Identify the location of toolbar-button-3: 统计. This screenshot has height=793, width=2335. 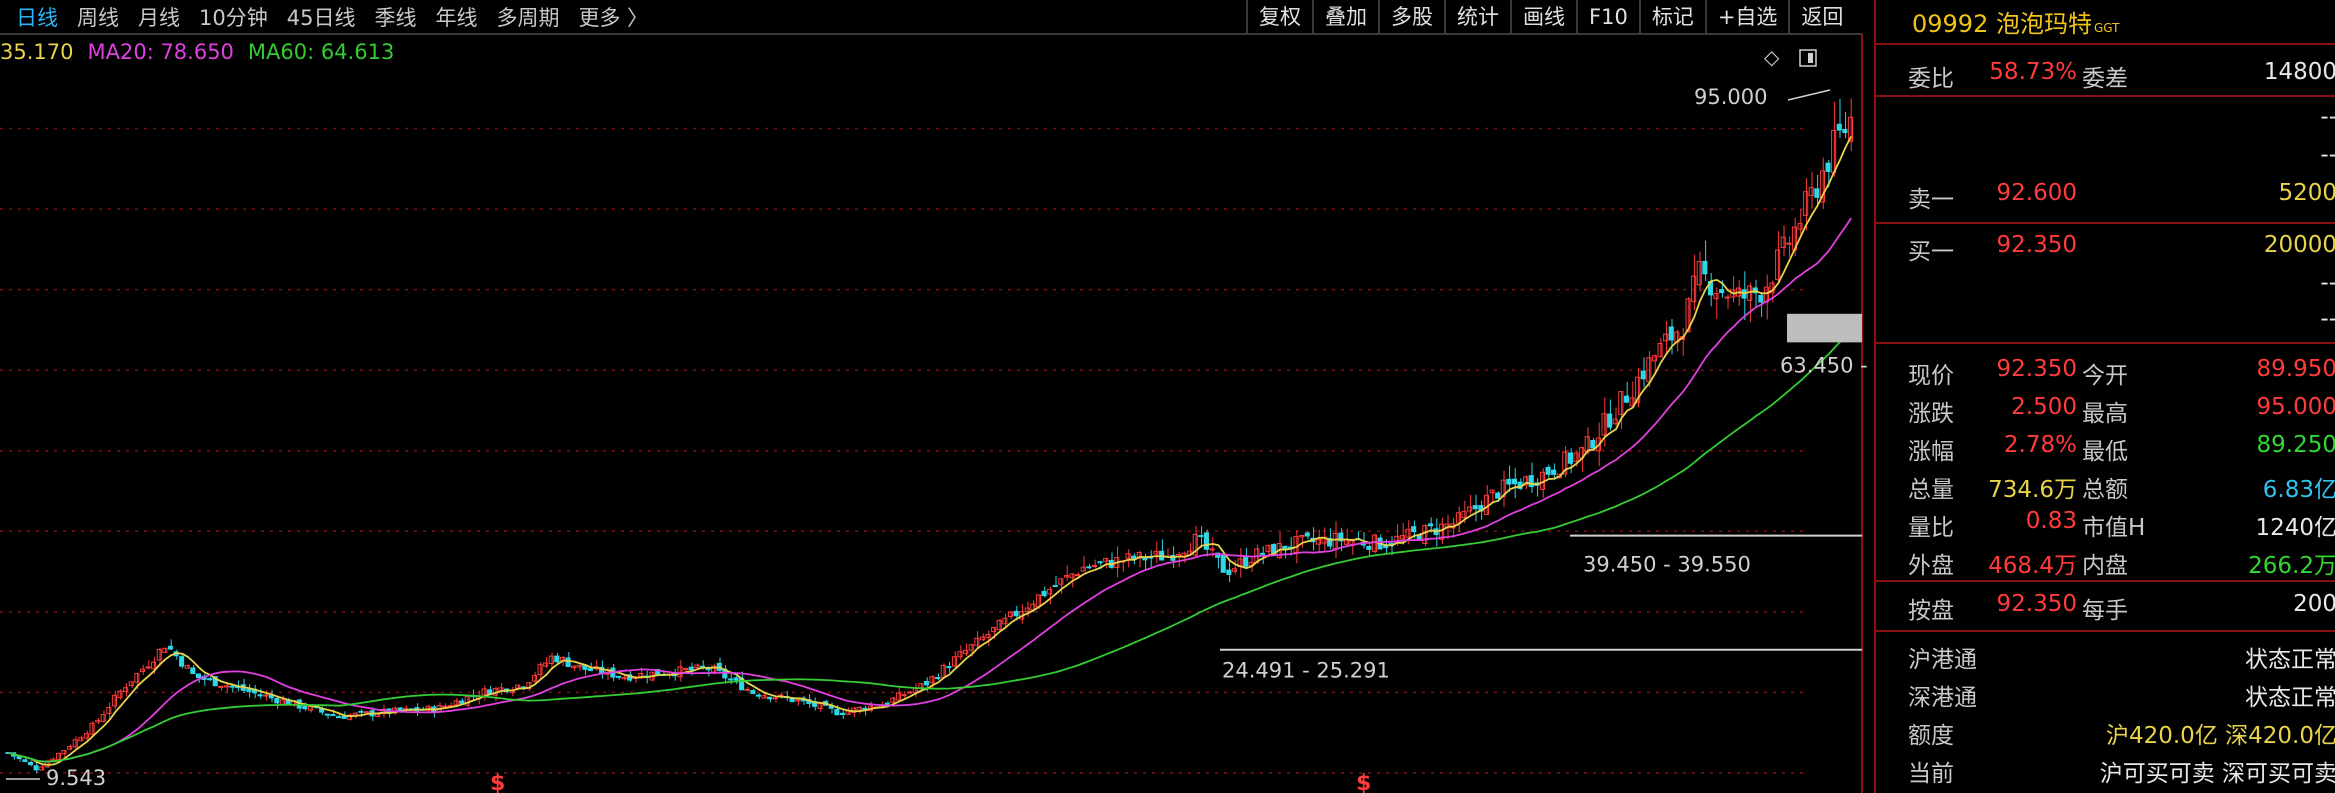
(1477, 17).